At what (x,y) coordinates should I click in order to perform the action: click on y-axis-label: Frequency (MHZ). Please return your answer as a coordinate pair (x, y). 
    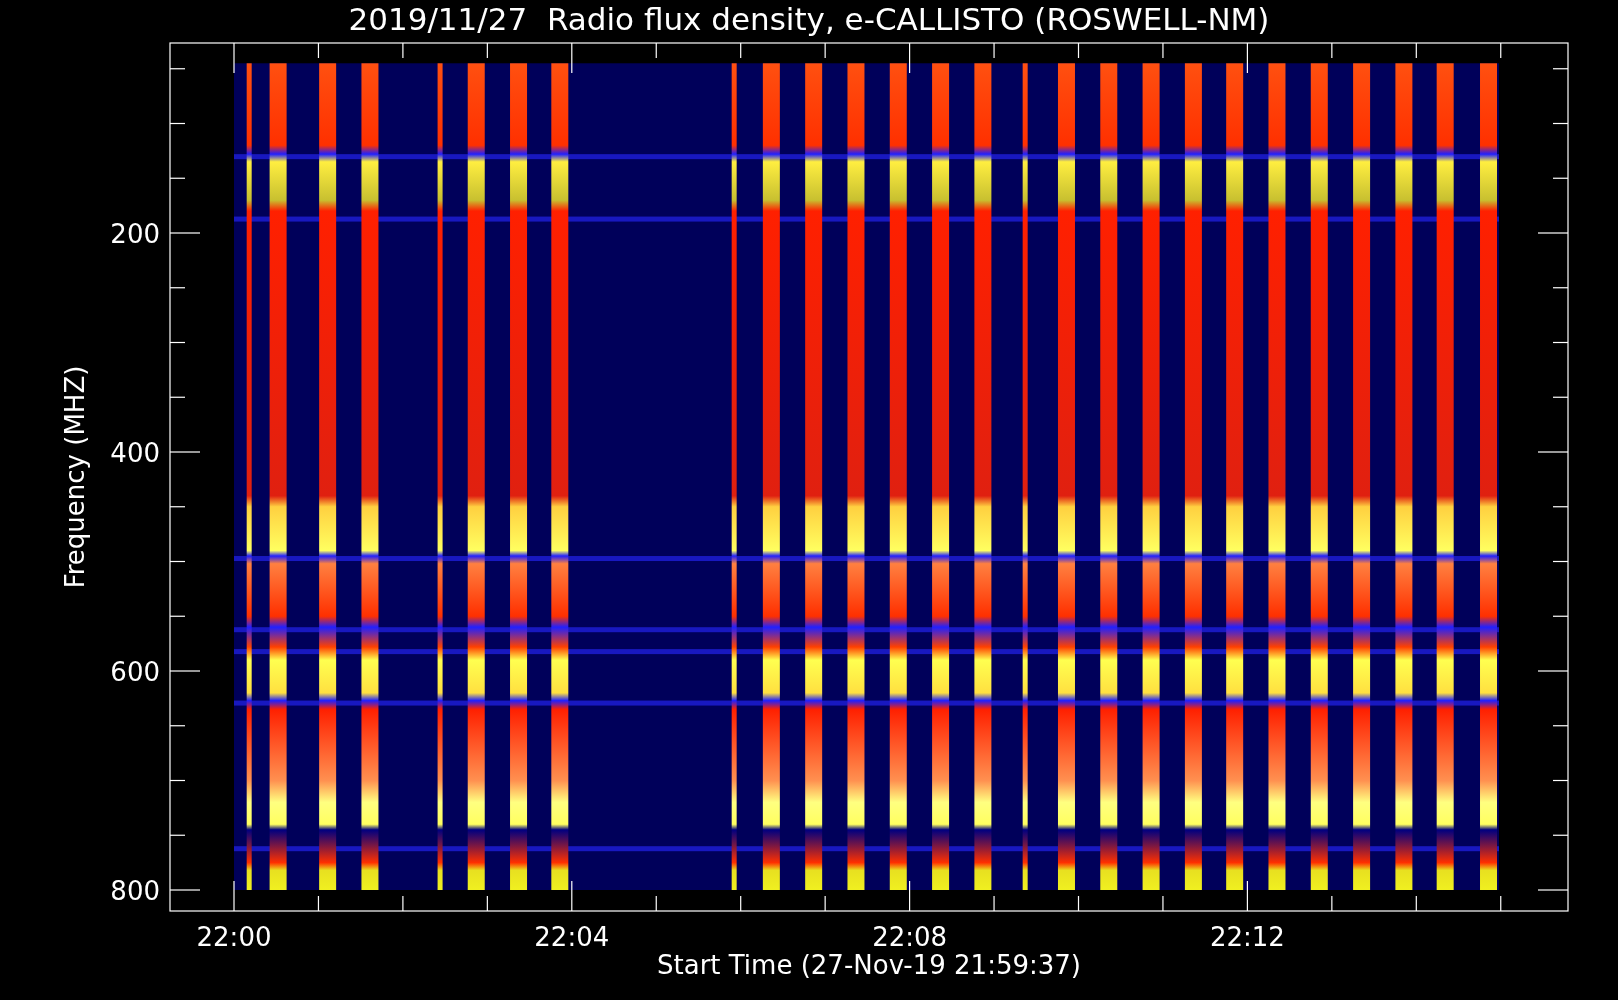
    Looking at the image, I should click on (75, 477).